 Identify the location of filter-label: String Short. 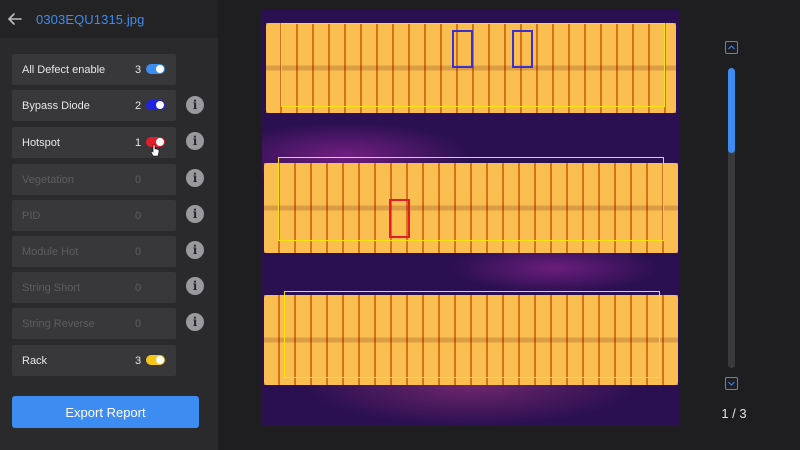
(51, 287).